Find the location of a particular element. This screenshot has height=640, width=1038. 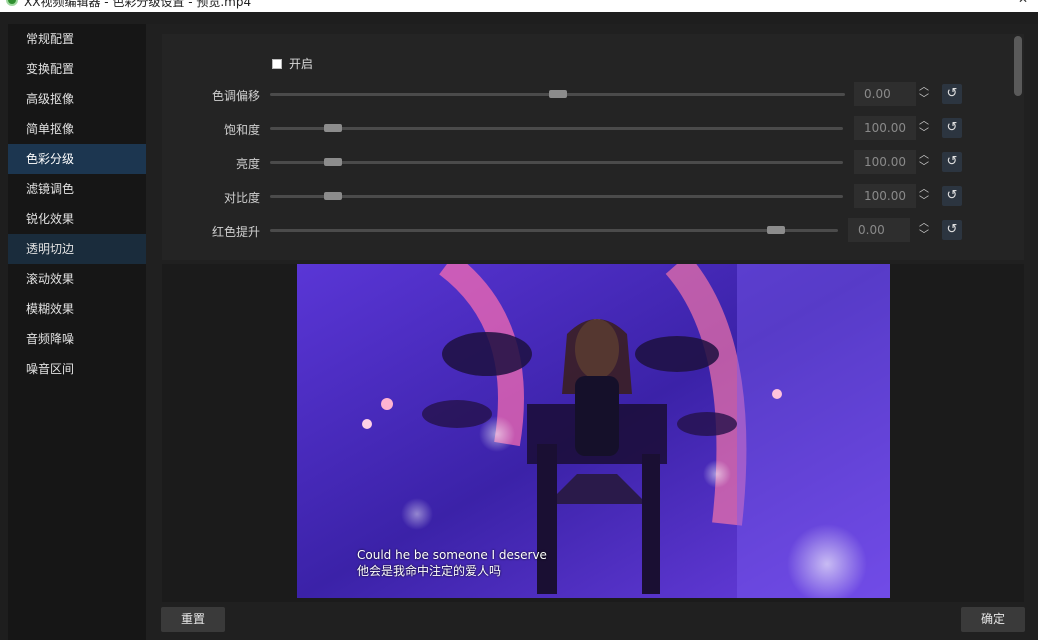

title-bar: XX视频编辑器 - 色彩分级设置 - 预览.mp4 — ✕ is located at coordinates (519, 6).